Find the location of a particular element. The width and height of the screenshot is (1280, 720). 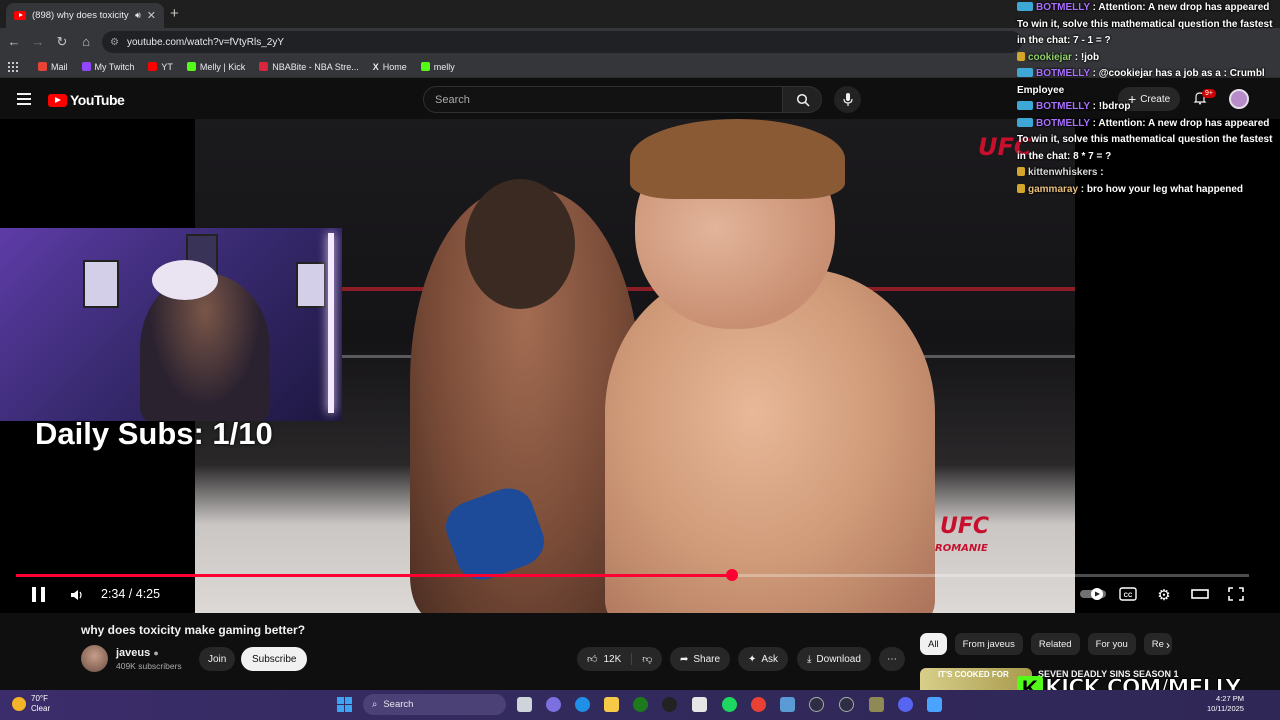

speaker-icon: 🔊︎ is located at coordinates (138, 15).